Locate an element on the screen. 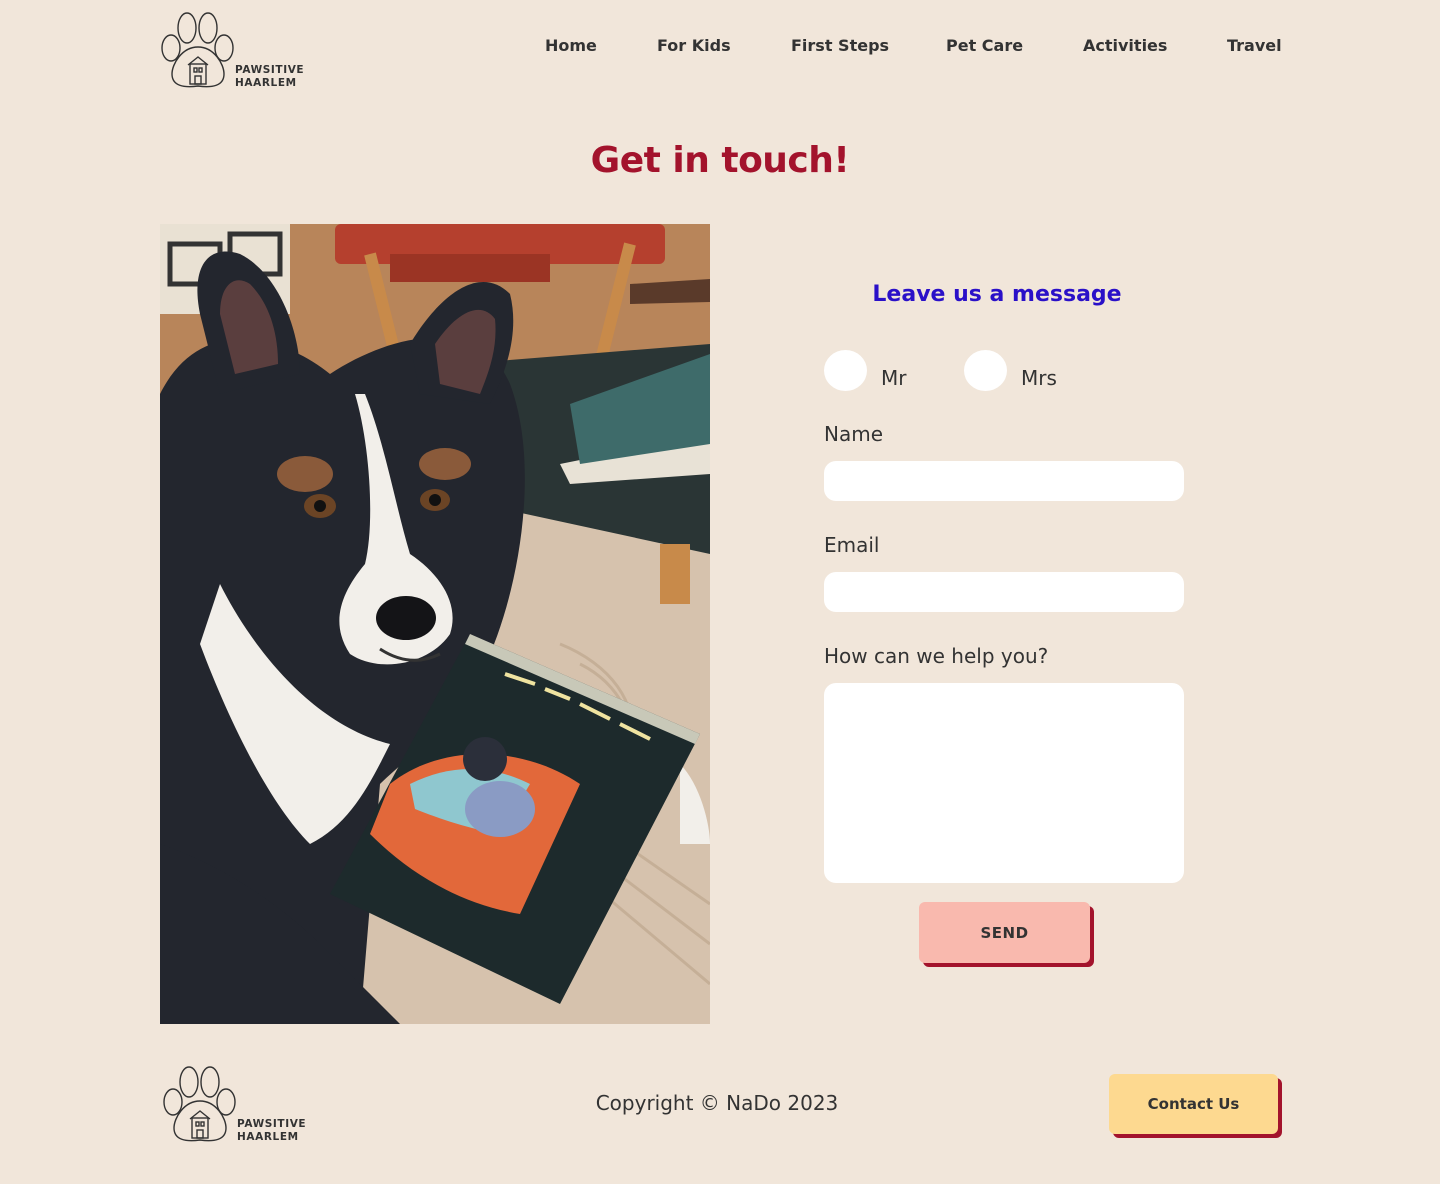 The image size is (1440, 1184). nav-item-home: Home is located at coordinates (571, 45).